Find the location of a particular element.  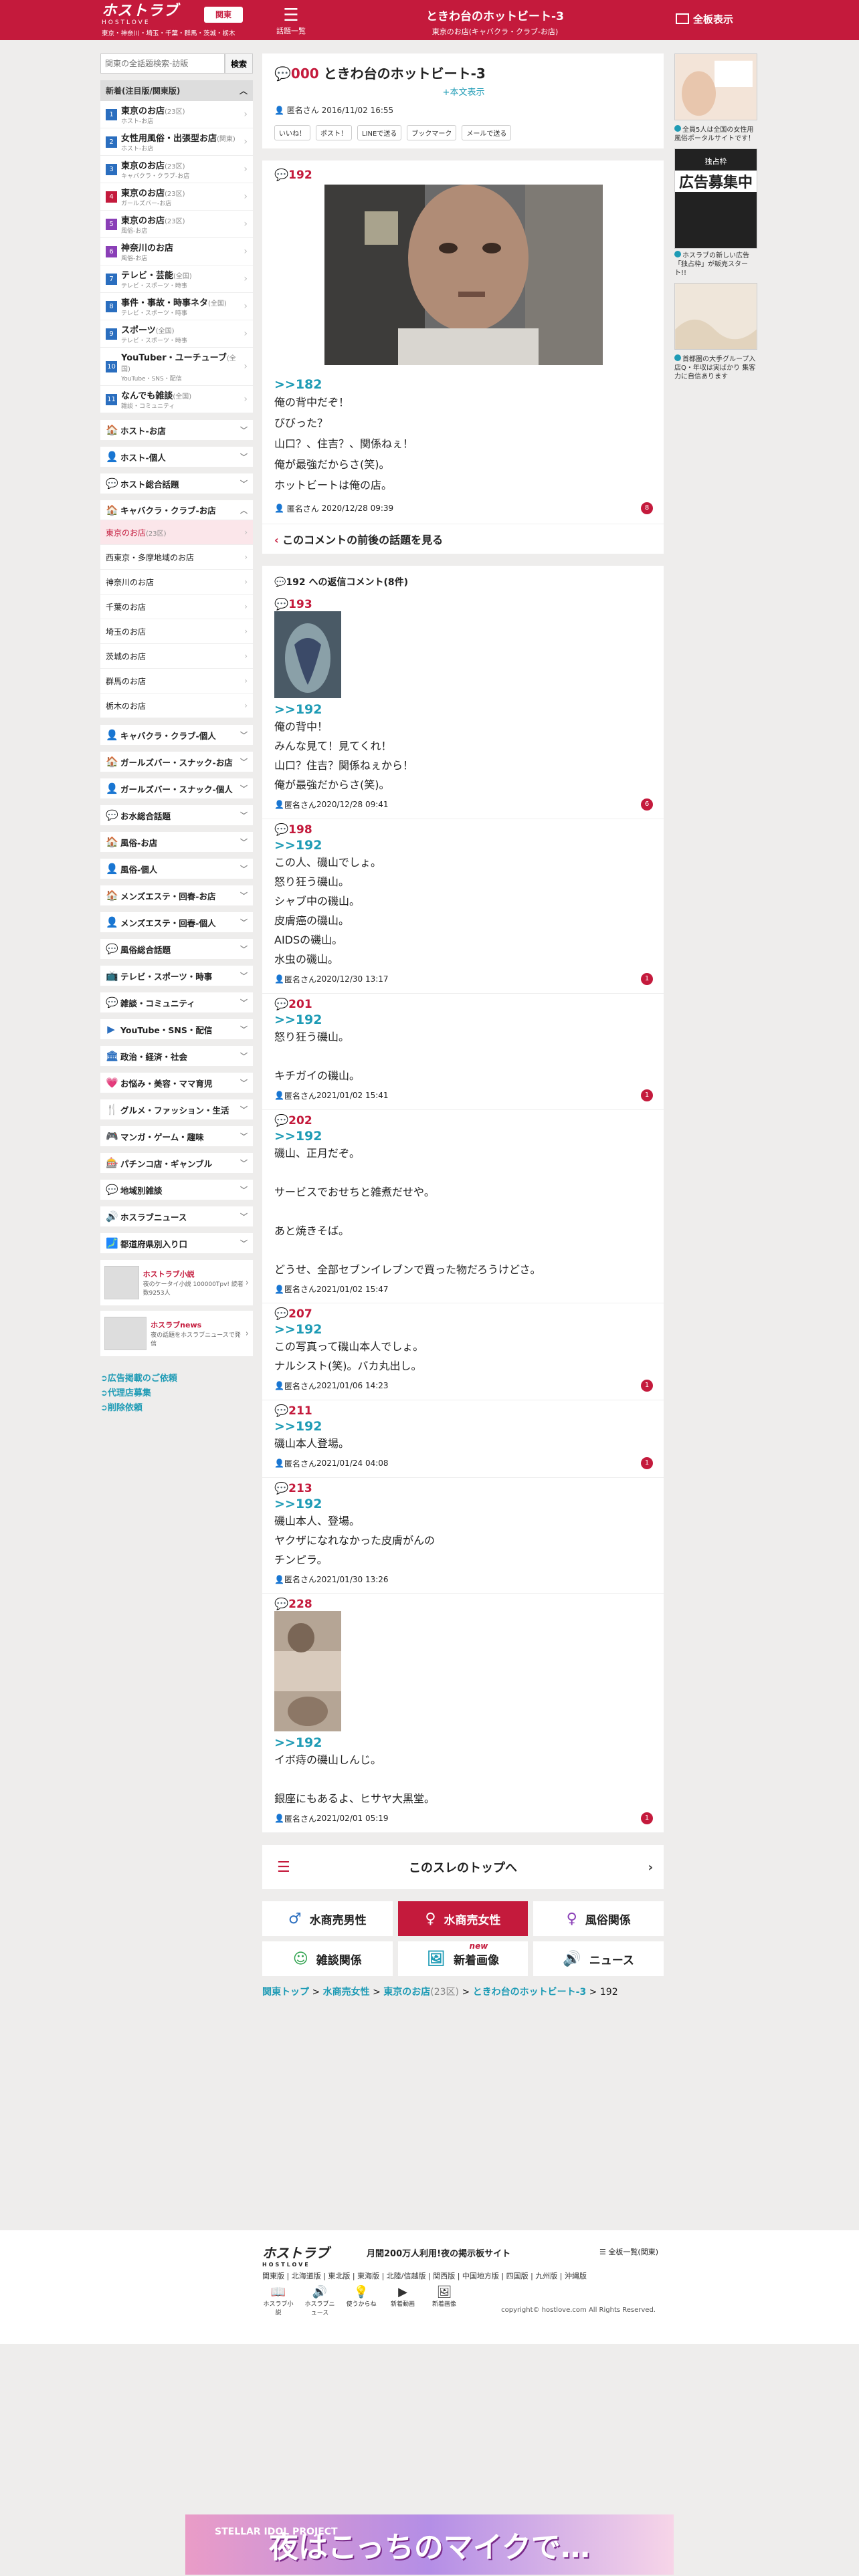

genre-nav-item: ☺ 雑談関係 is located at coordinates (327, 1959).